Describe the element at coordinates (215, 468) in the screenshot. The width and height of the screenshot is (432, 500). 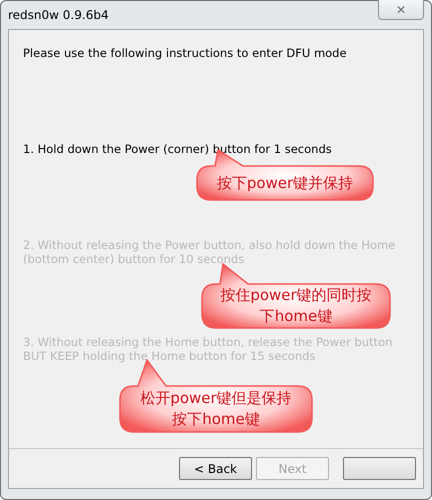
I see `wizard-button: < Back` at that location.